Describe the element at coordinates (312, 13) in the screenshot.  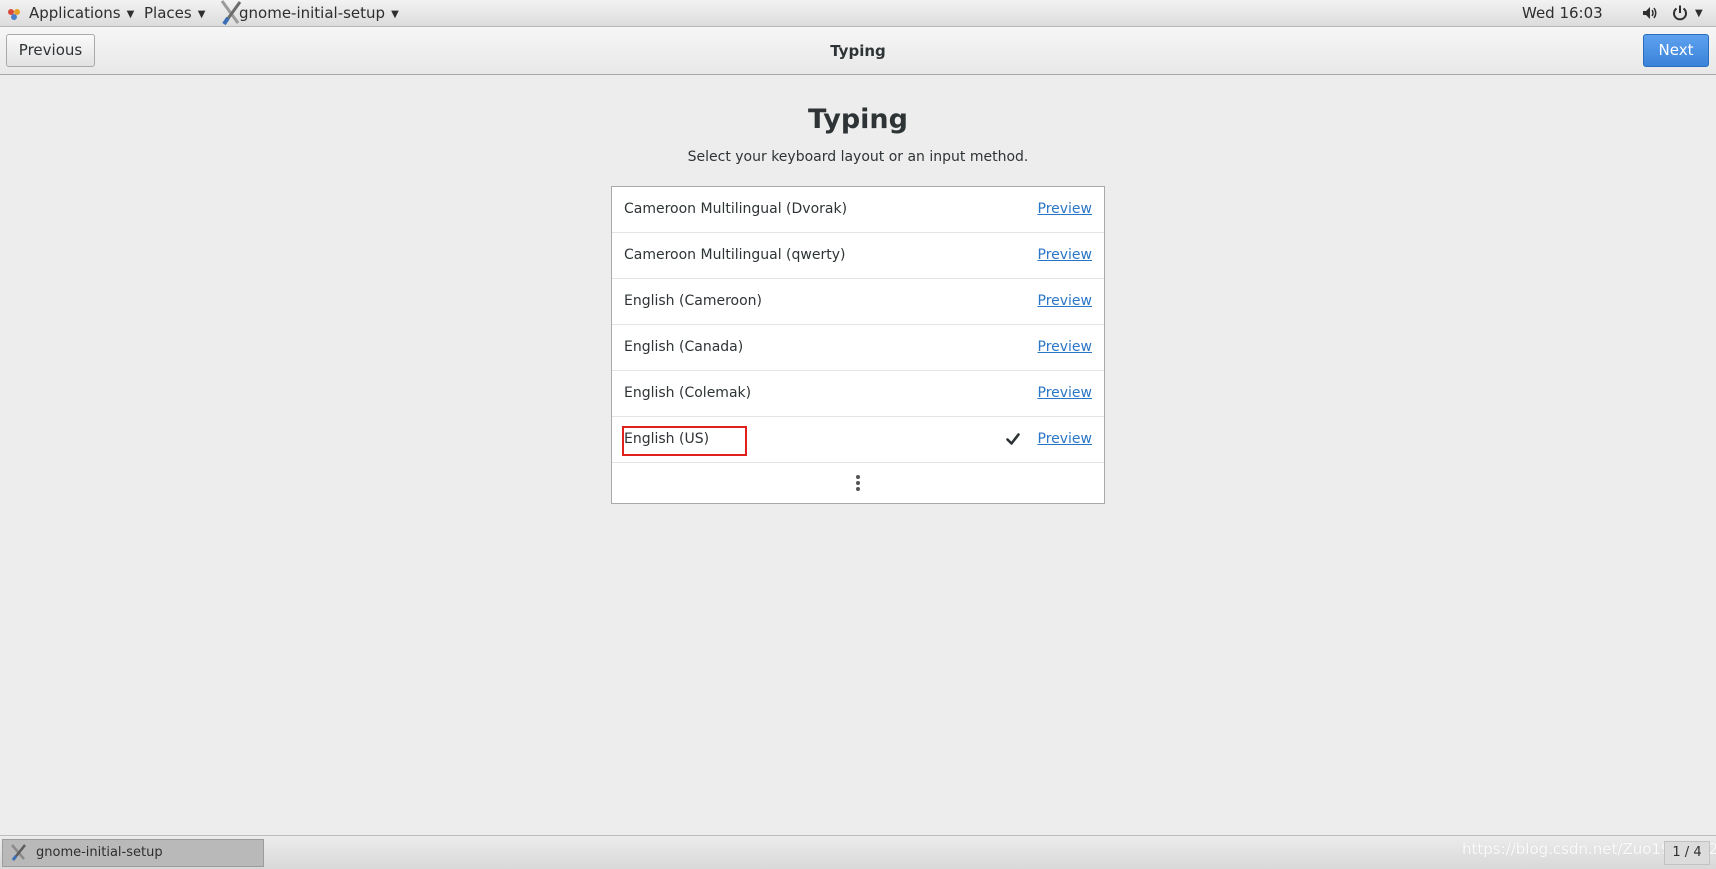
I see `app-menu-label: gnome-initial-setup` at that location.